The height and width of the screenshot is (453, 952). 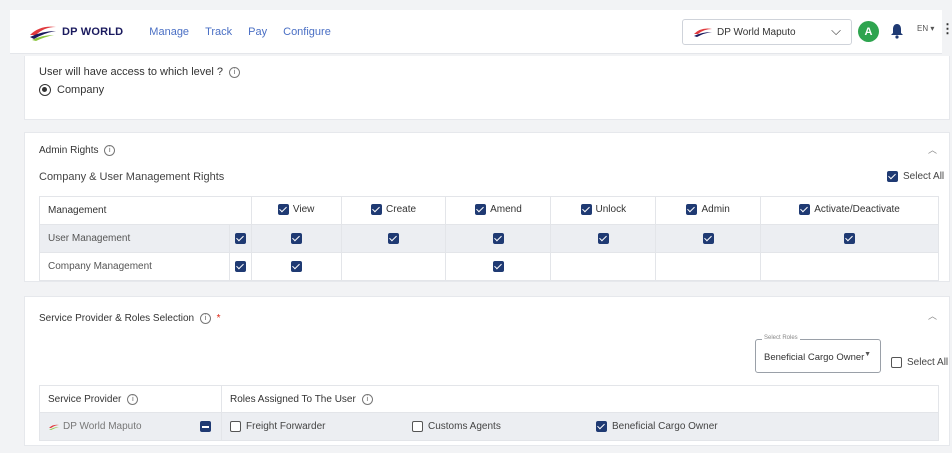 I want to click on provider-partial-checkbox, so click(x=205, y=426).